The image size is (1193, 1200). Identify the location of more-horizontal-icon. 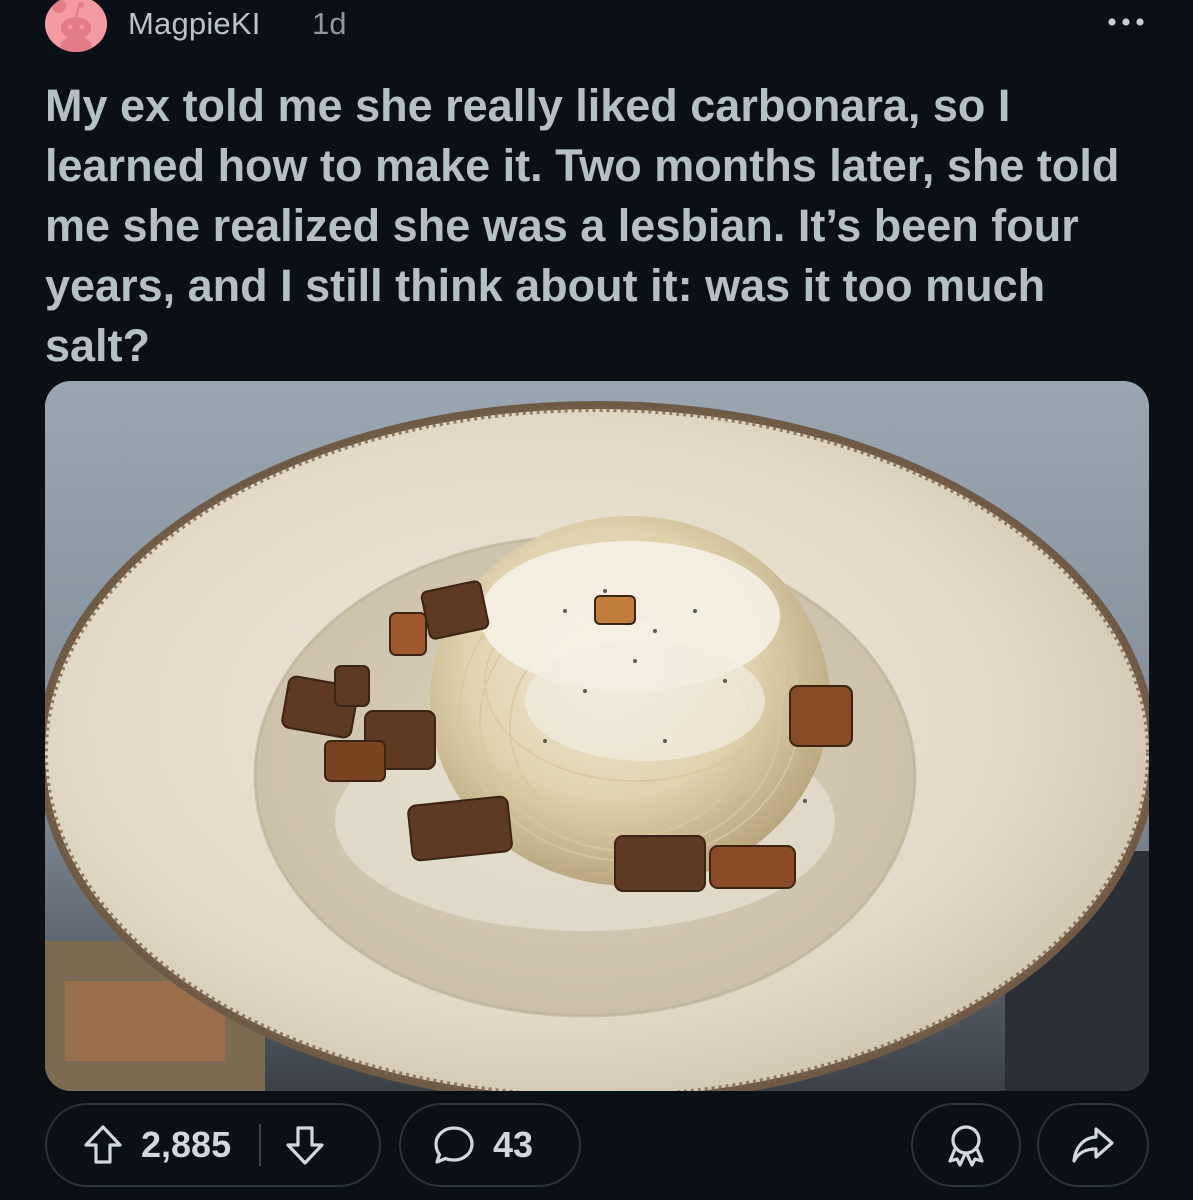
(1126, 22).